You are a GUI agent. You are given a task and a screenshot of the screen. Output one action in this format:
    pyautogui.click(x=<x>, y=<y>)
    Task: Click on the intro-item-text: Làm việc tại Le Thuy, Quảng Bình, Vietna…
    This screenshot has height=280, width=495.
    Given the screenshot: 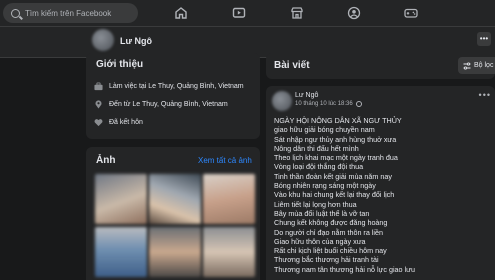 What is the action you would take?
    pyautogui.click(x=176, y=86)
    